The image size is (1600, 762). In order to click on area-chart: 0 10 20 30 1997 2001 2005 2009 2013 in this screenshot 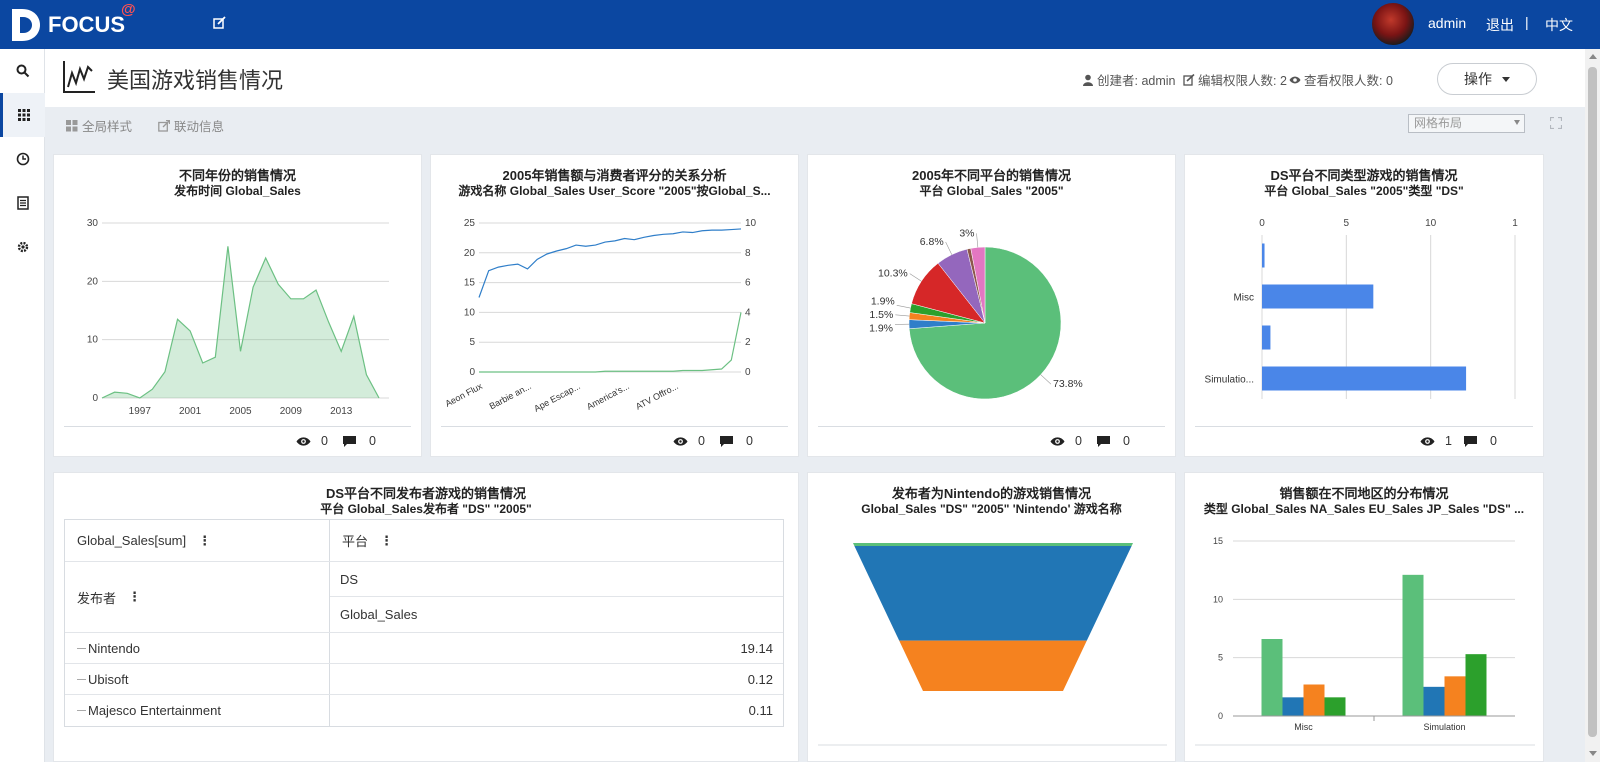, I will do `click(238, 290)`.